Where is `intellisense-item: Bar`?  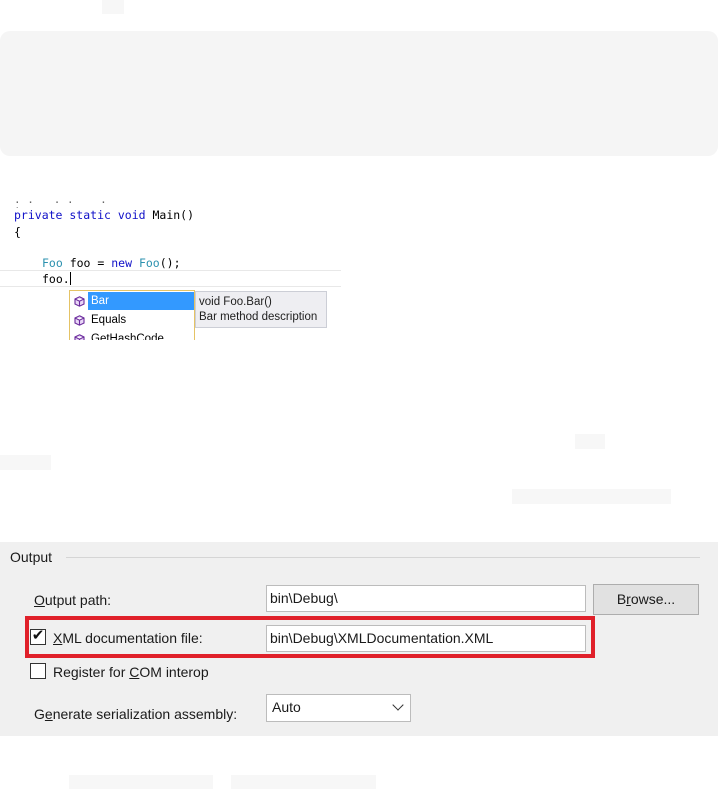 intellisense-item: Bar is located at coordinates (132, 301).